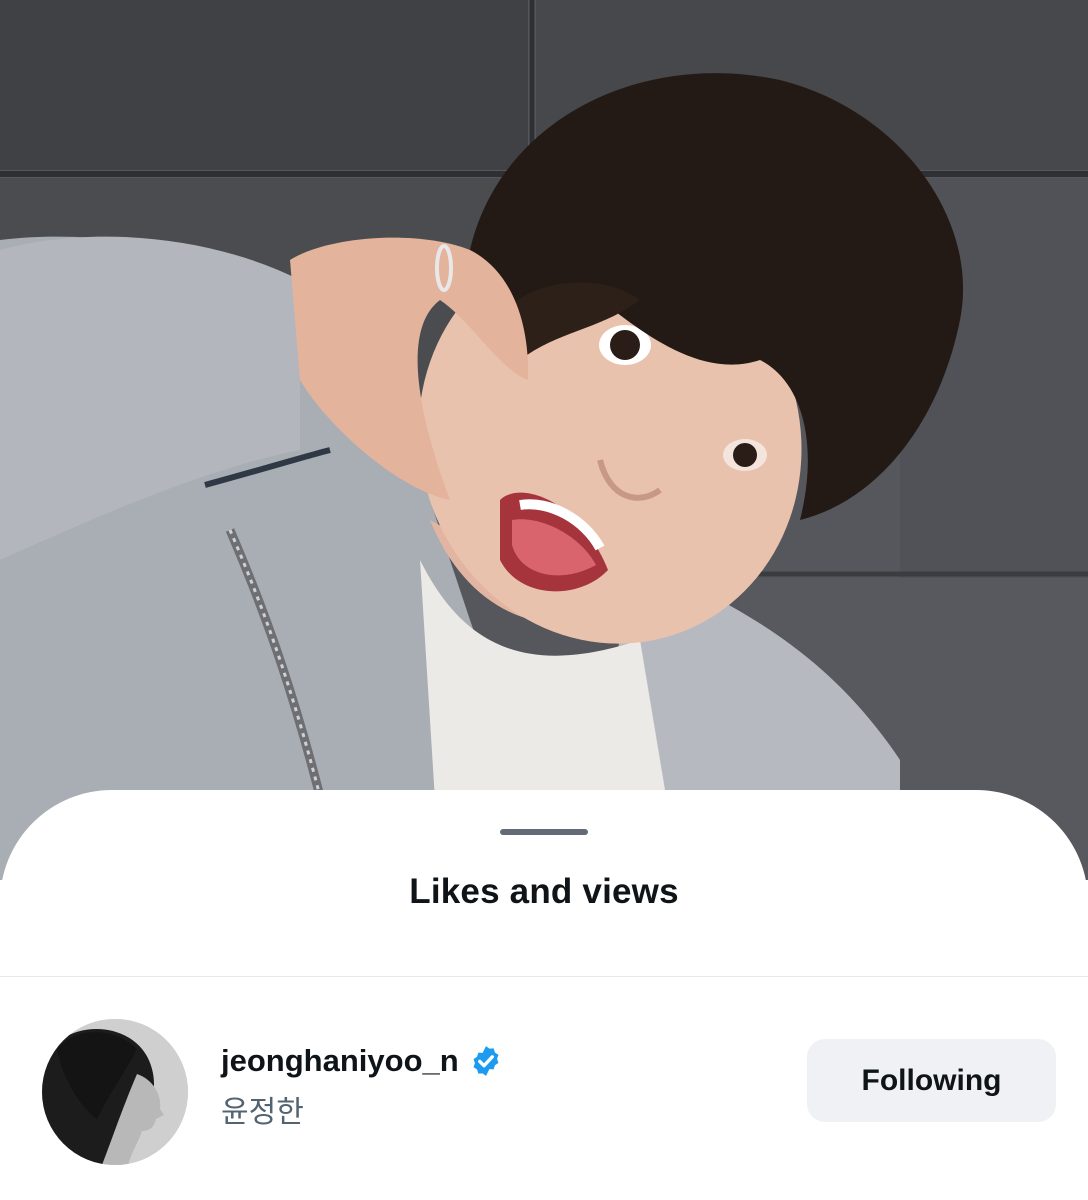 Image resolution: width=1088 pixels, height=1200 pixels. Describe the element at coordinates (544, 832) in the screenshot. I see `sheet-grabber-handle` at that location.